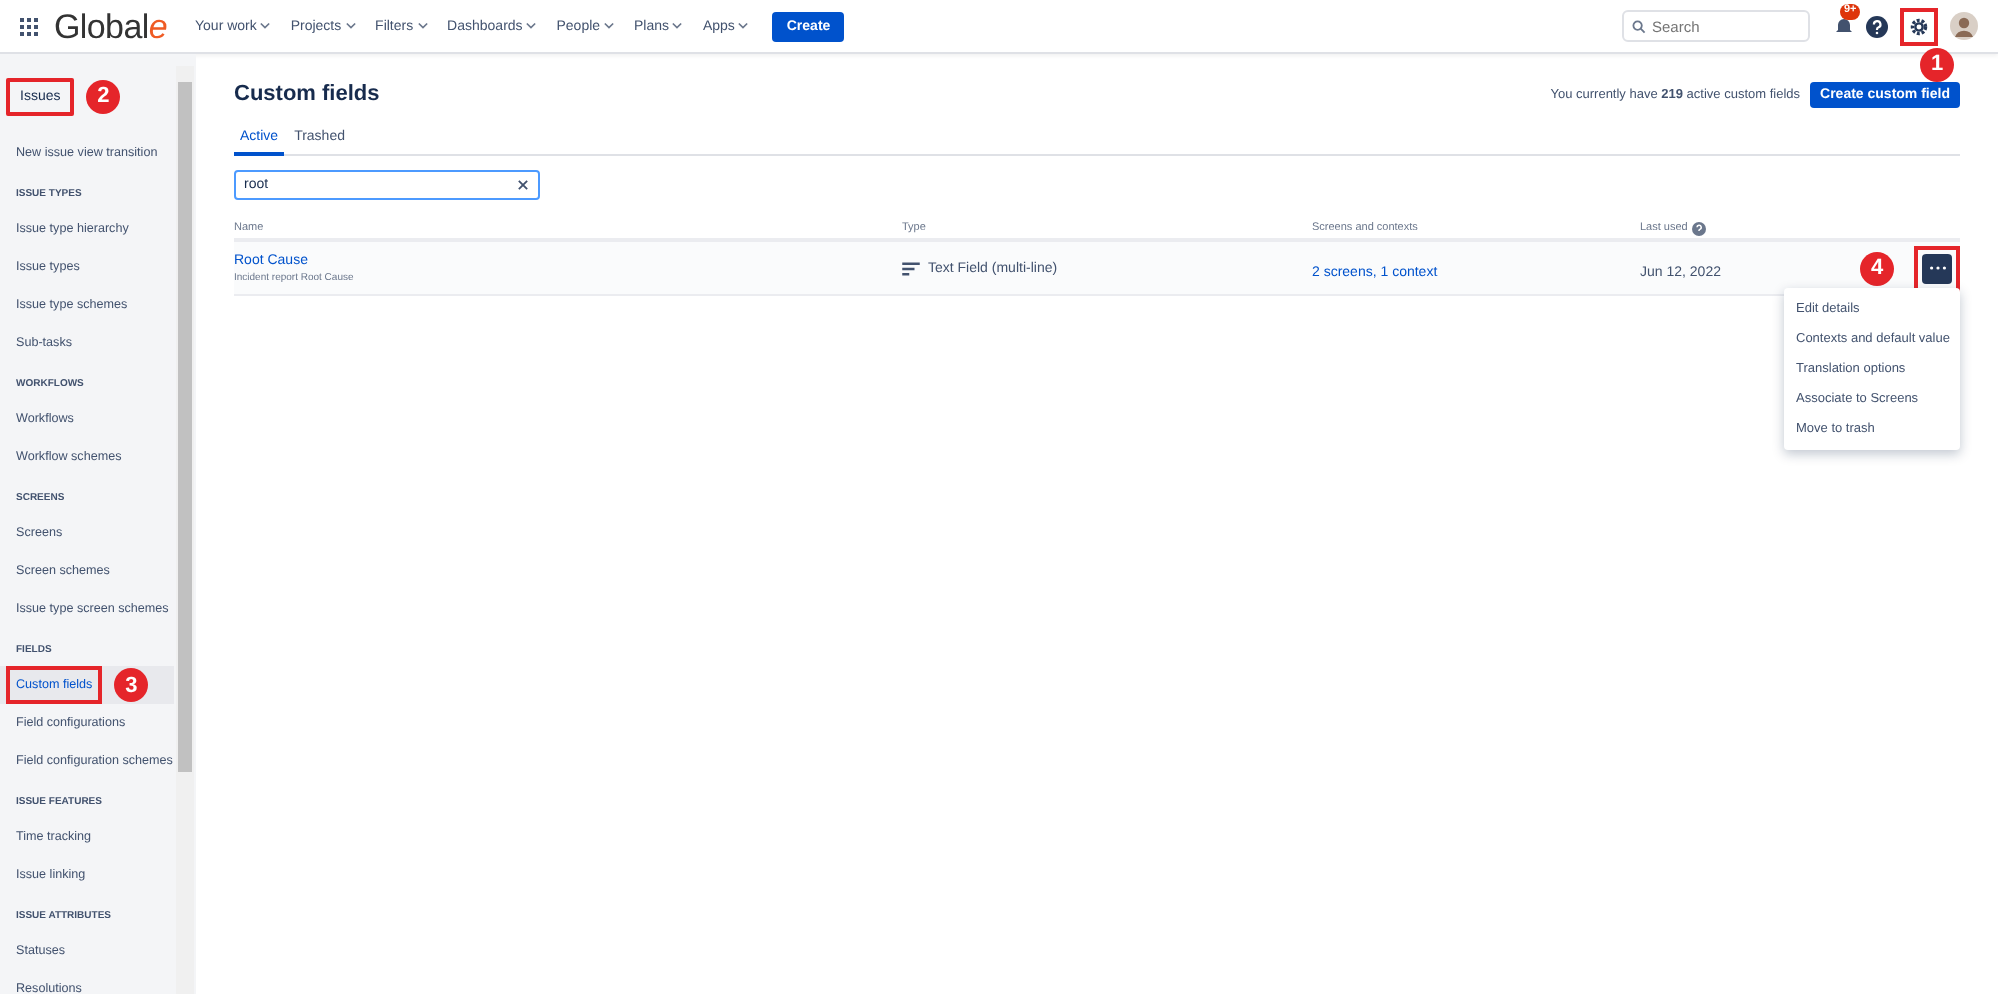 This screenshot has height=994, width=1998. What do you see at coordinates (1919, 26) in the screenshot?
I see `settings-icon` at bounding box center [1919, 26].